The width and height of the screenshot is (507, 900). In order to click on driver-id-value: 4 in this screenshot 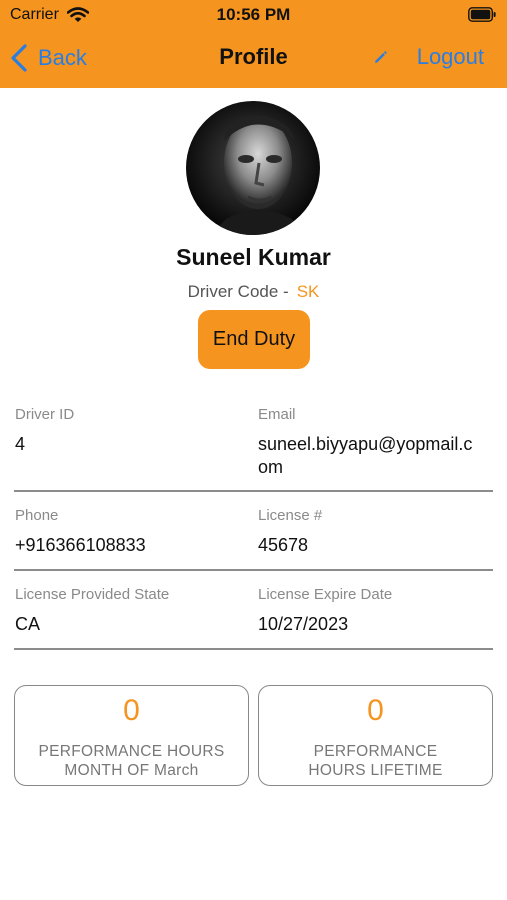, I will do `click(20, 444)`.